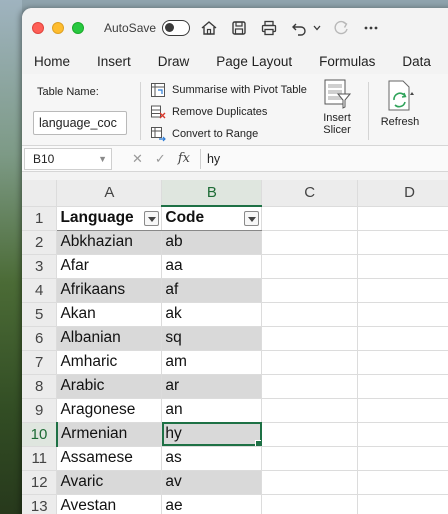  Describe the element at coordinates (212, 290) in the screenshot. I see `code-cell: af` at that location.